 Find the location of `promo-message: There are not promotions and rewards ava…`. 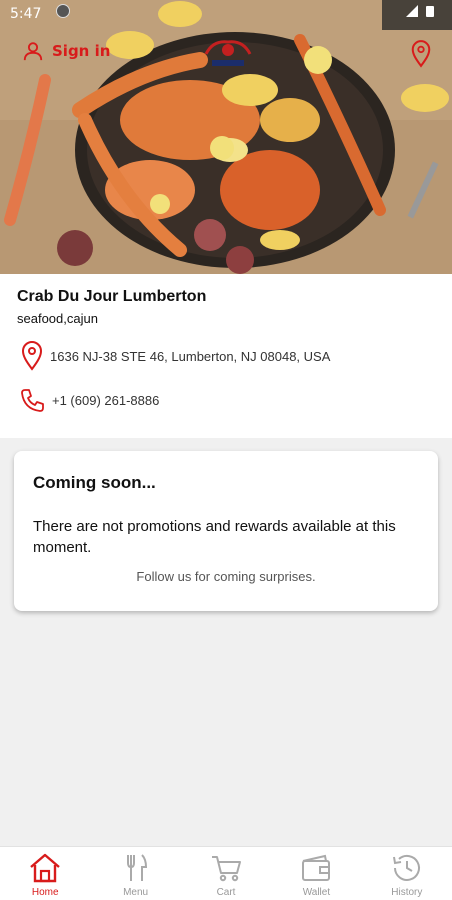

promo-message: There are not promotions and rewards ava… is located at coordinates (214, 537).